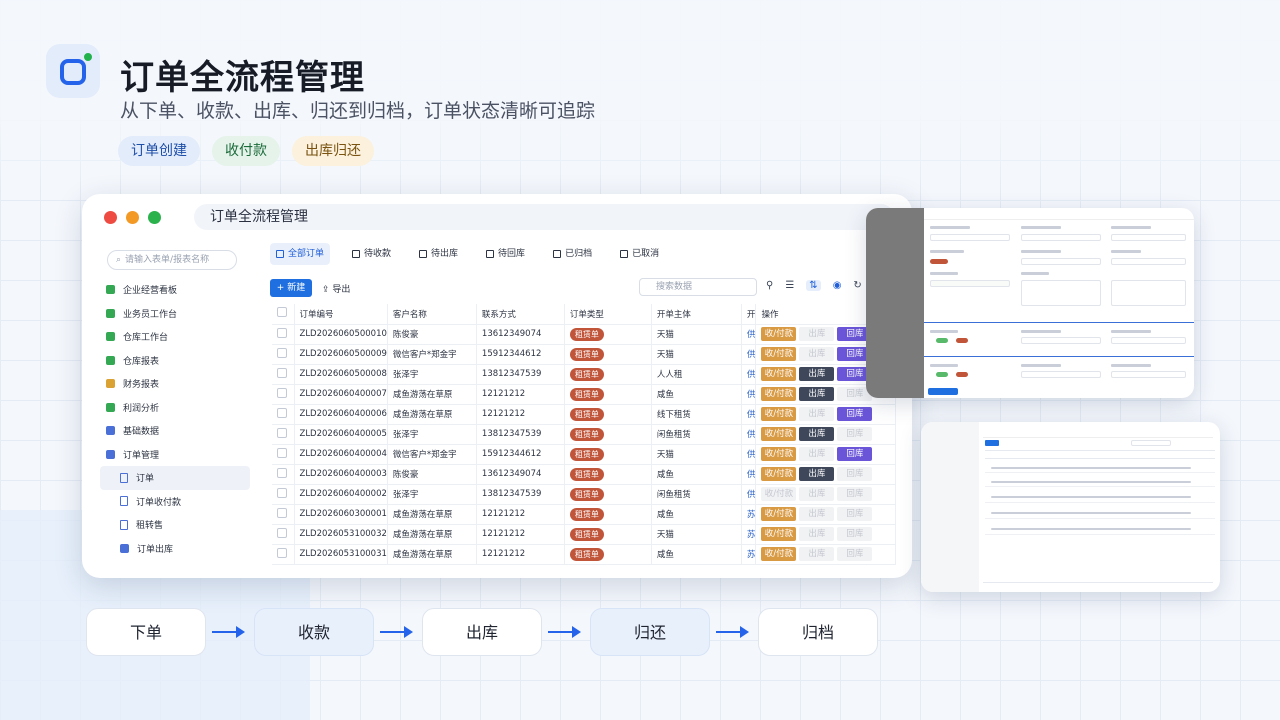 Image resolution: width=1280 pixels, height=720 pixels. Describe the element at coordinates (698, 287) in the screenshot. I see `table-search-input: 搜索数据` at that location.